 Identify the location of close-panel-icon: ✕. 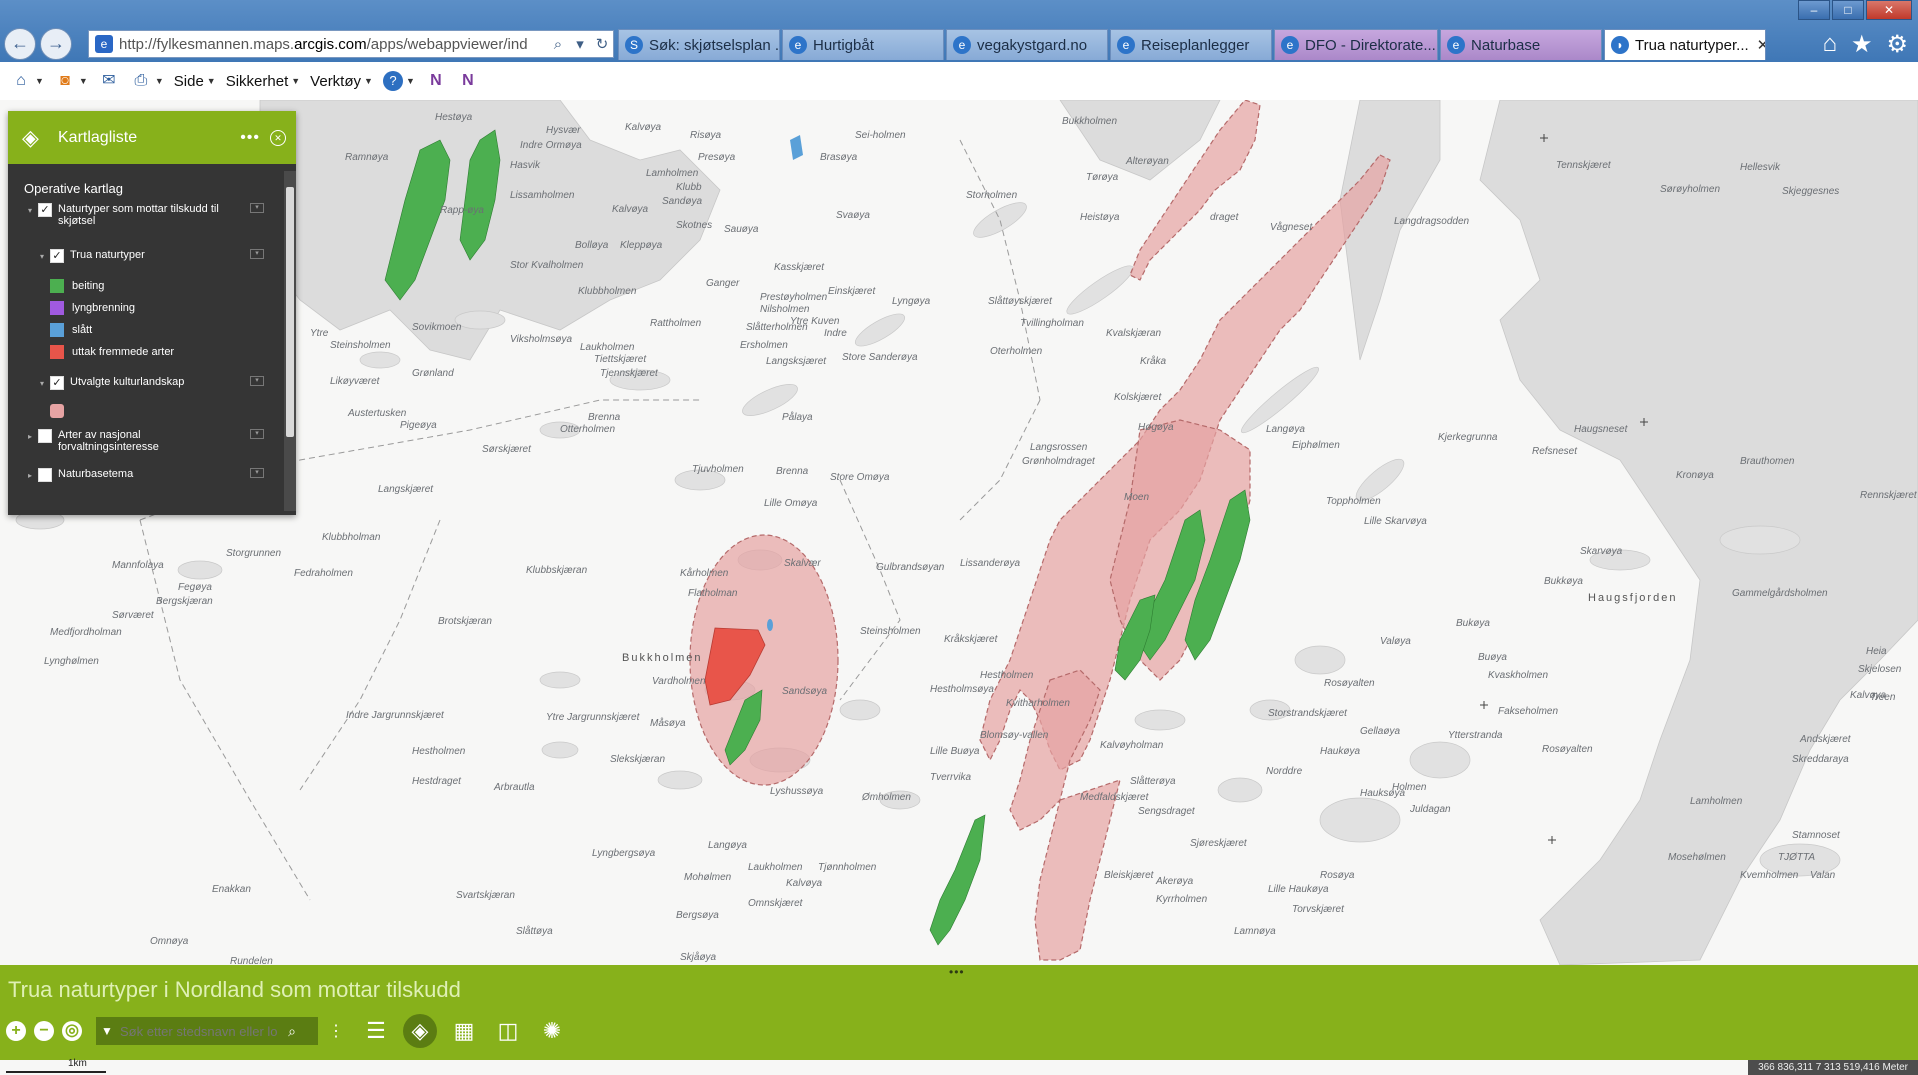
(278, 137).